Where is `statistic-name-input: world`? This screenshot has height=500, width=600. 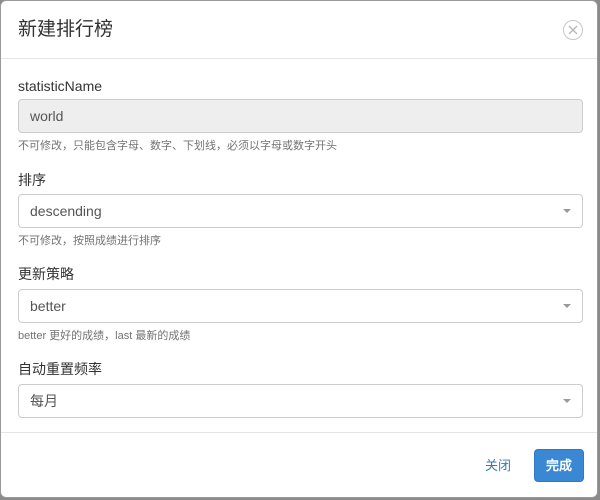
statistic-name-input: world is located at coordinates (300, 116).